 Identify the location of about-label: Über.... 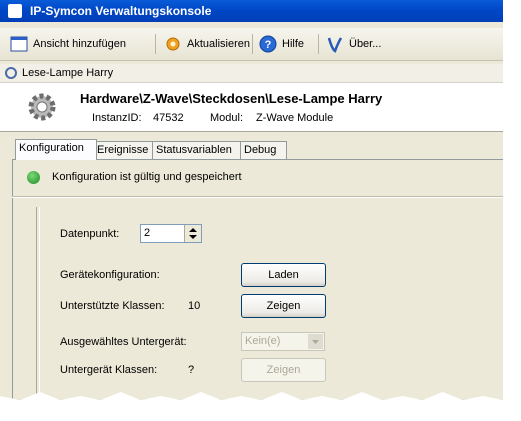
(365, 44).